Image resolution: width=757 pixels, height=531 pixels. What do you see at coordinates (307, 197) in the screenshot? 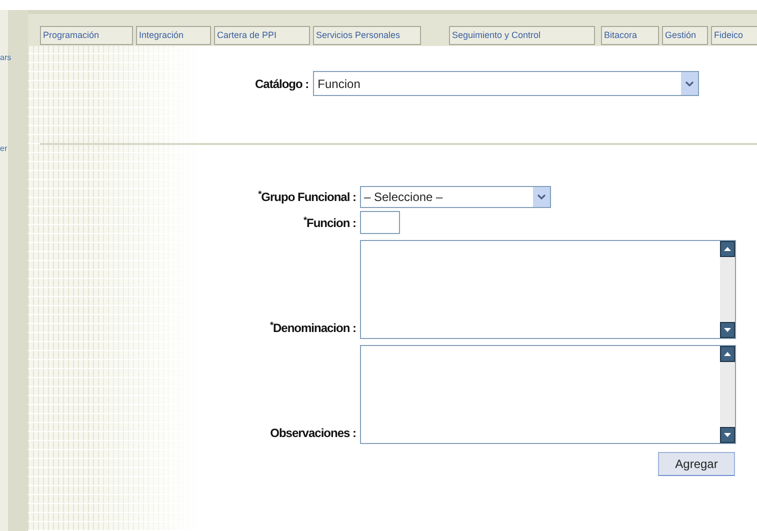
I see `field-label: $^{*}$Grupo Funcional :` at bounding box center [307, 197].